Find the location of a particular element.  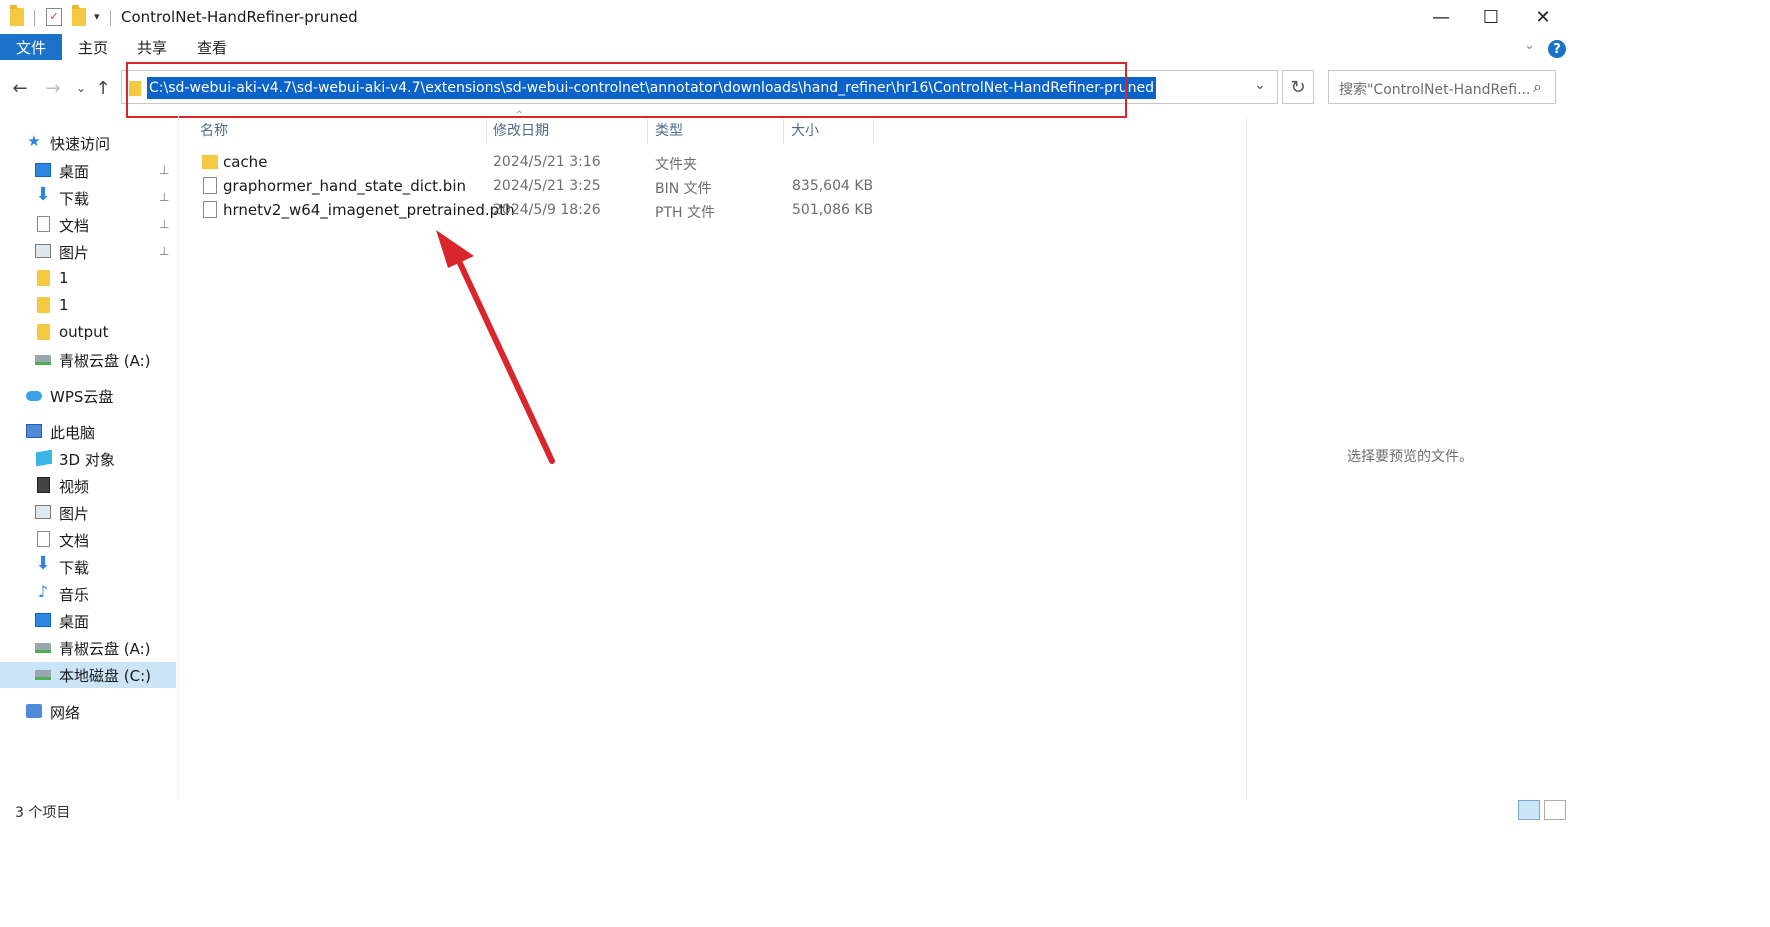

pane-divider is located at coordinates (178, 458).